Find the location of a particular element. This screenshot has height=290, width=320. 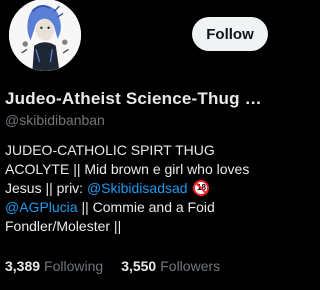

profile-stats: 3,389 Following 3,550 Followers is located at coordinates (112, 266).